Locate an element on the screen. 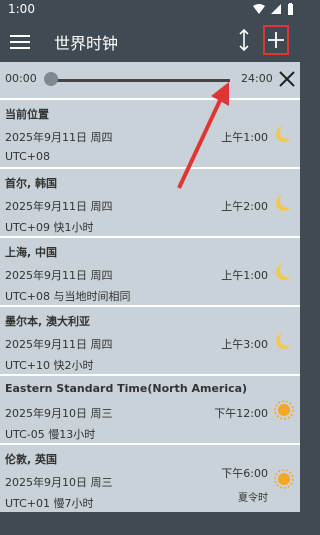  slider-start-label: 00:00 is located at coordinates (21, 78).